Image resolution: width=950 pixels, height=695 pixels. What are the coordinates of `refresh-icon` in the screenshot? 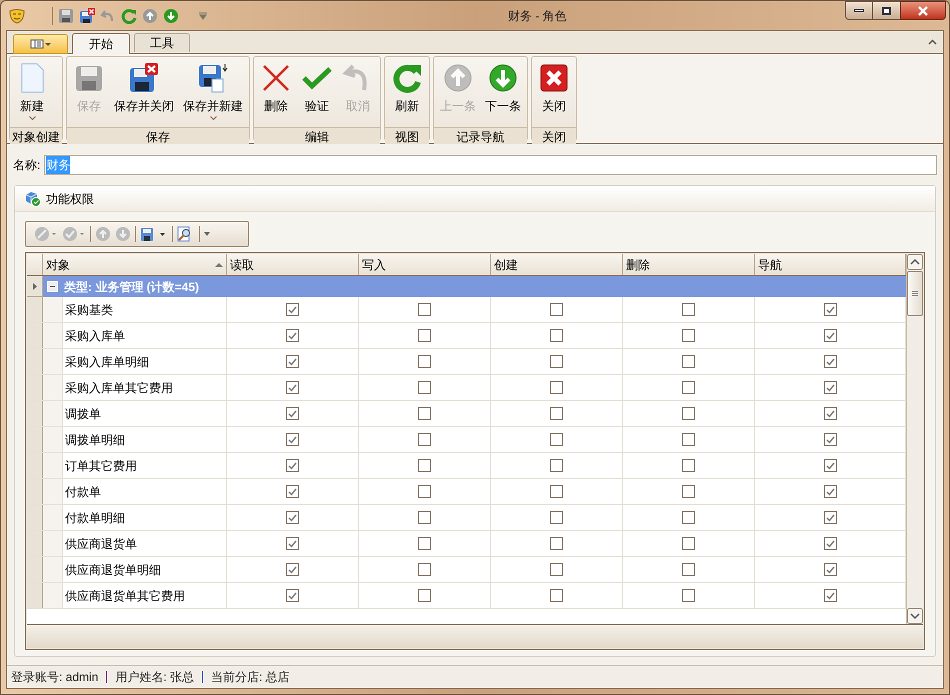 It's located at (129, 16).